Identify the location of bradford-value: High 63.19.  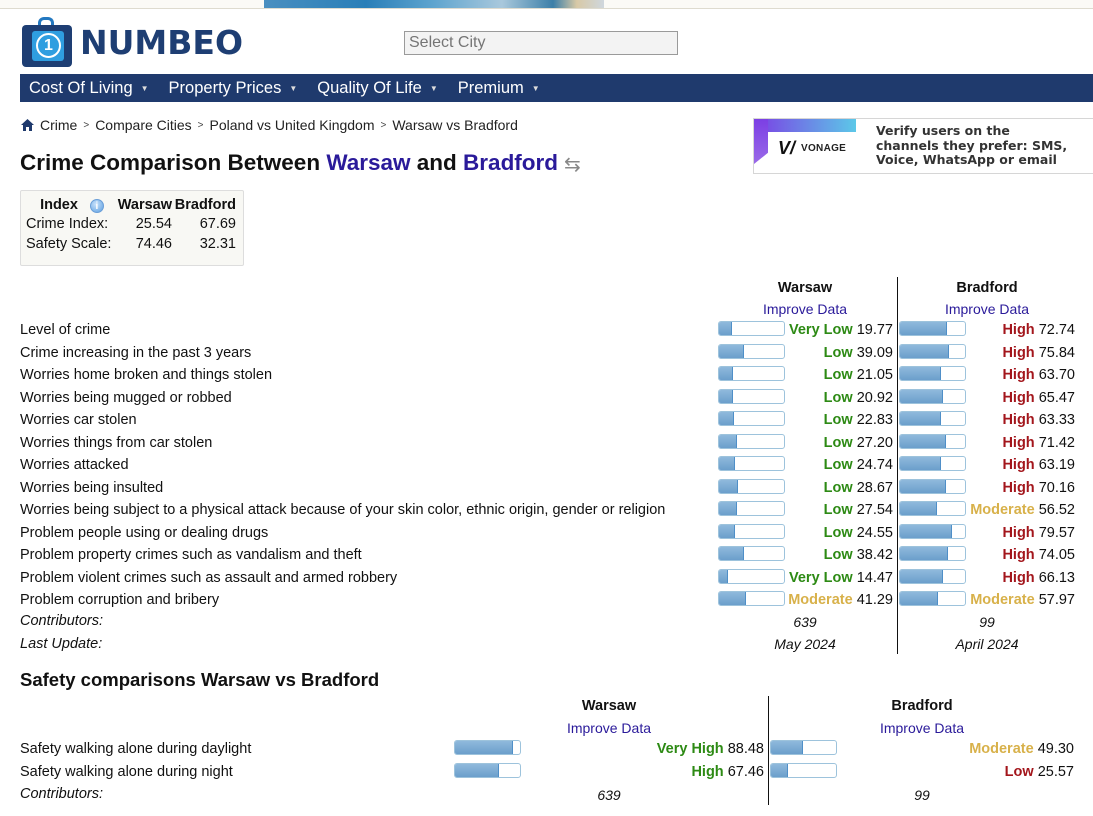
(1007, 465).